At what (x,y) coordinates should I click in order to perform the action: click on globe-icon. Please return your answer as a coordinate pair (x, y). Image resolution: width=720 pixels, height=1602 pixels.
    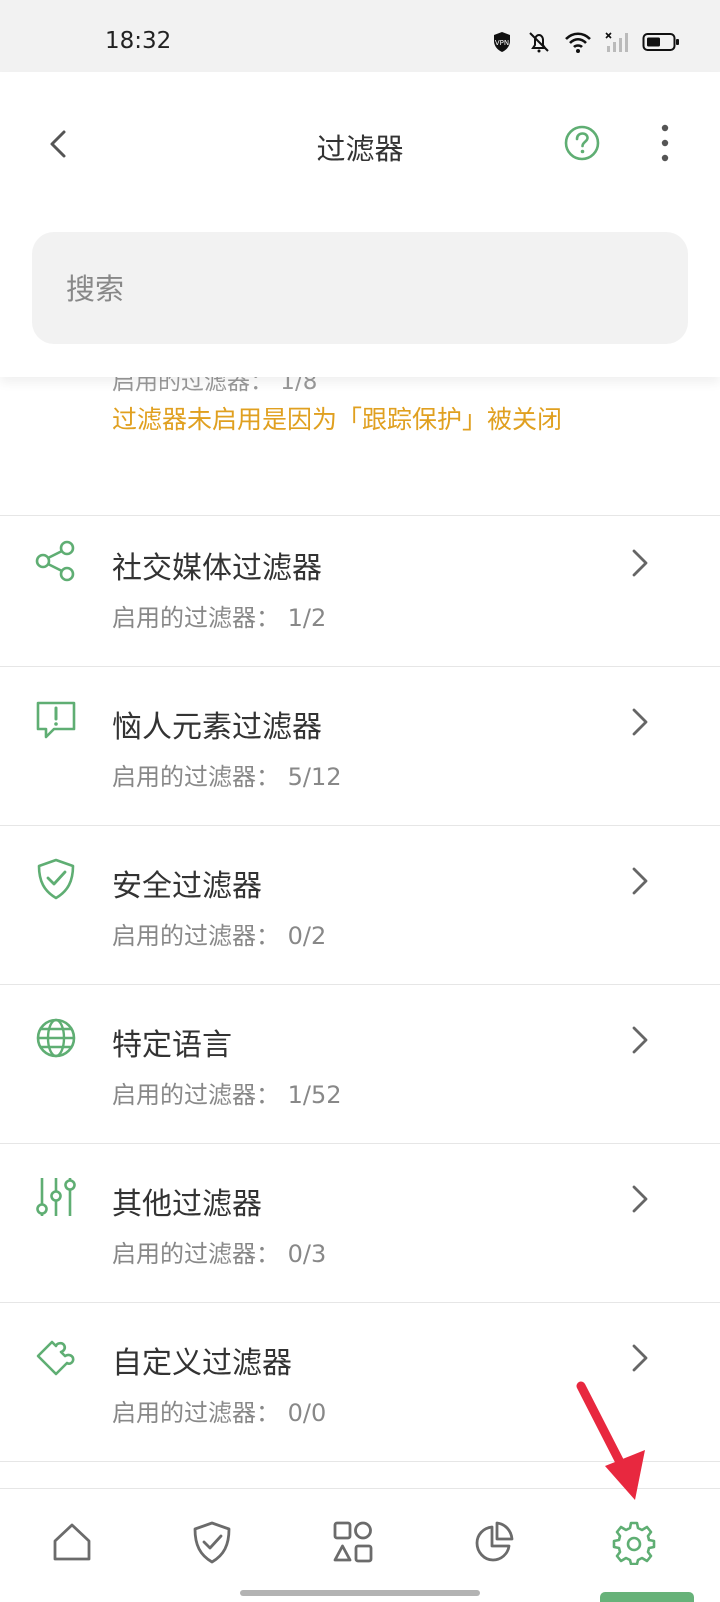
    Looking at the image, I should click on (56, 1038).